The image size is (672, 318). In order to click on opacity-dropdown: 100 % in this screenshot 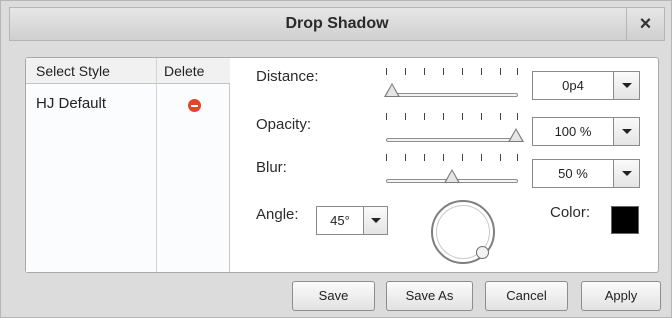, I will do `click(586, 131)`.